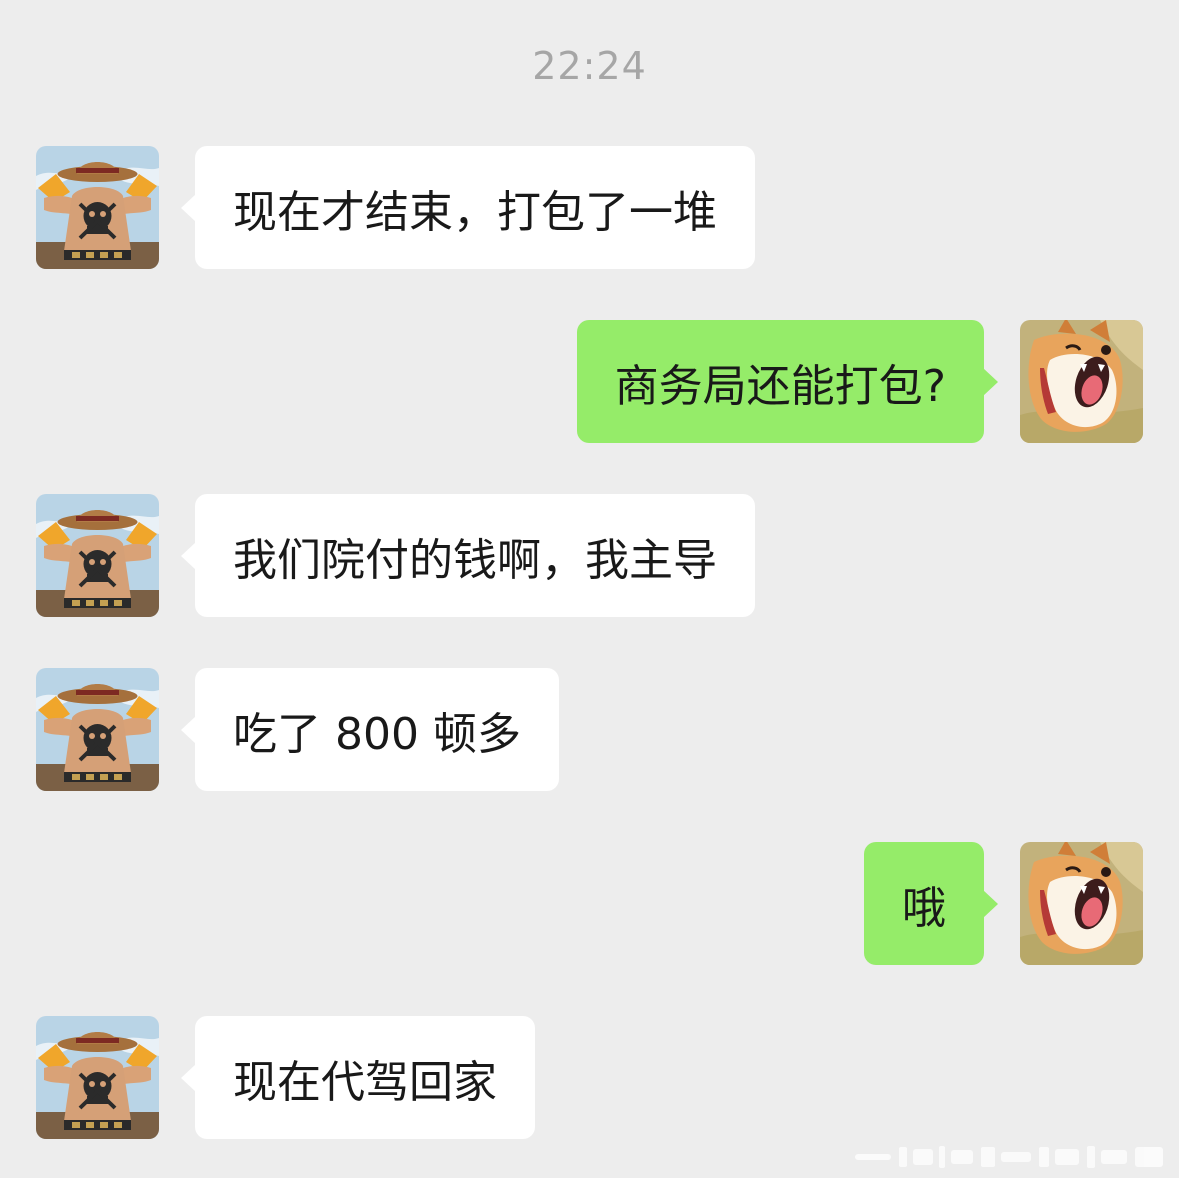  Describe the element at coordinates (358, 1077) in the screenshot. I see `incoming-message-bubble: 现在代驾回家` at that location.